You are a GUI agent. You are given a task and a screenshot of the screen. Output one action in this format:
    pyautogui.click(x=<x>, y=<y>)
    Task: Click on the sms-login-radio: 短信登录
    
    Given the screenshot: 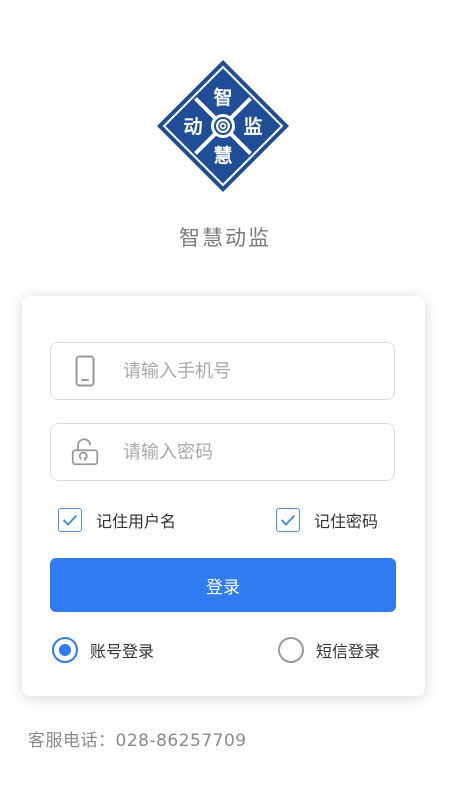 What is the action you would take?
    pyautogui.click(x=329, y=650)
    